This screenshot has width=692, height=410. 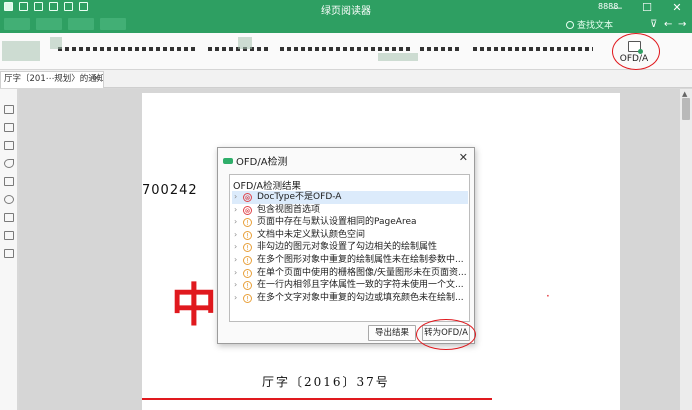 I want to click on result-item: ›! 文档中未定义默认颜色空间, so click(x=350, y=235).